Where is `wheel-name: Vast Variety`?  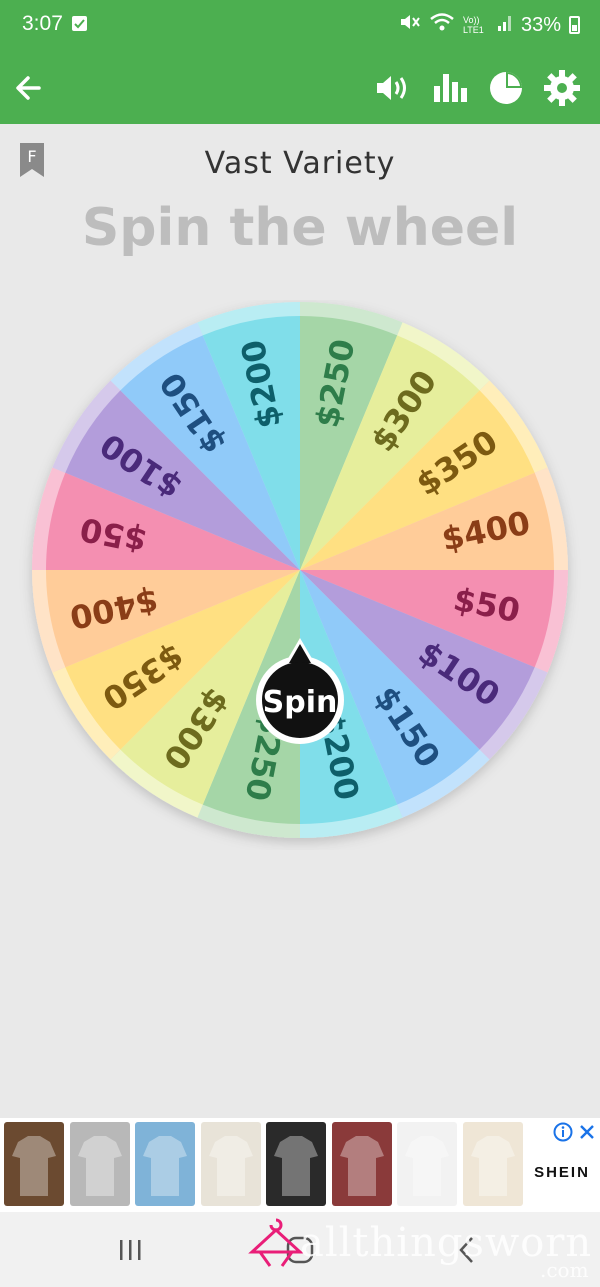 wheel-name: Vast Variety is located at coordinates (300, 163).